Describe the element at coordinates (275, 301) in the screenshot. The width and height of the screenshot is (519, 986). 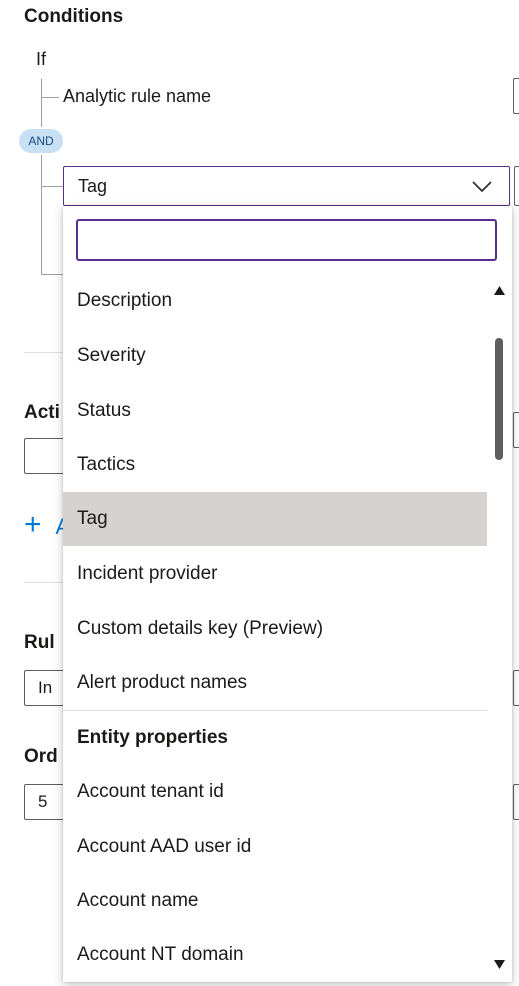
I see `option-description: Description` at that location.